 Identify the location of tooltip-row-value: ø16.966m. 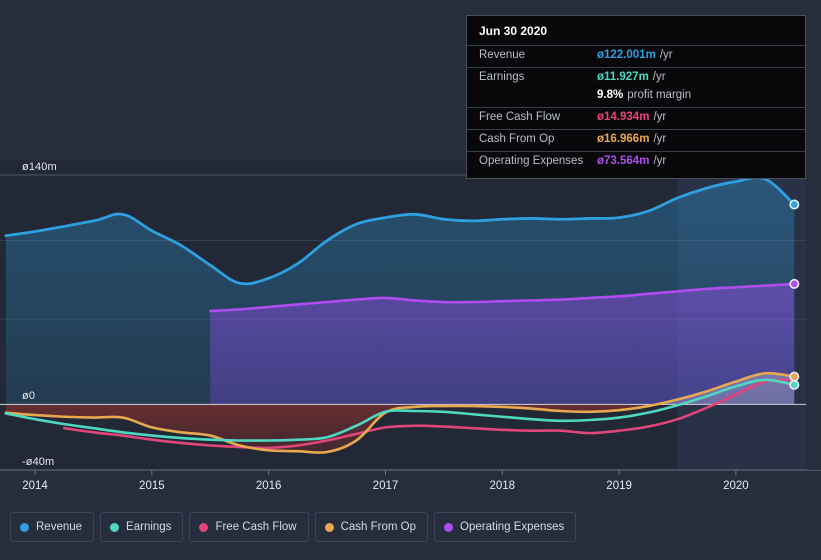
(623, 139).